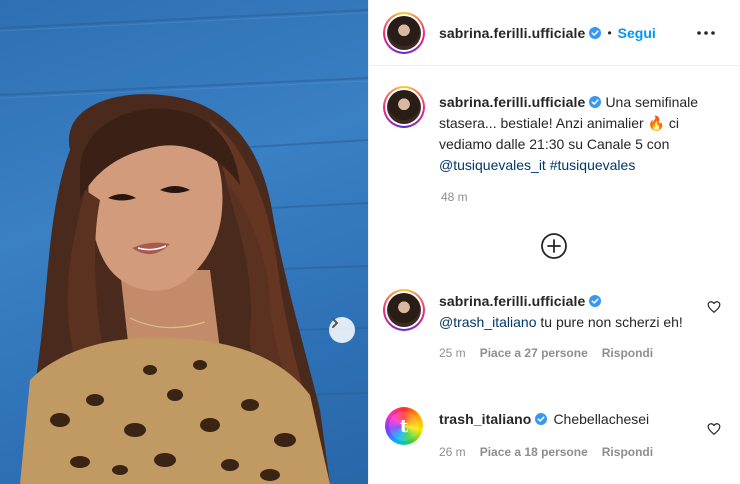 Image resolution: width=740 pixels, height=484 pixels. What do you see at coordinates (593, 165) in the screenshot?
I see `caption-hashtag-link: #tusiquevales` at bounding box center [593, 165].